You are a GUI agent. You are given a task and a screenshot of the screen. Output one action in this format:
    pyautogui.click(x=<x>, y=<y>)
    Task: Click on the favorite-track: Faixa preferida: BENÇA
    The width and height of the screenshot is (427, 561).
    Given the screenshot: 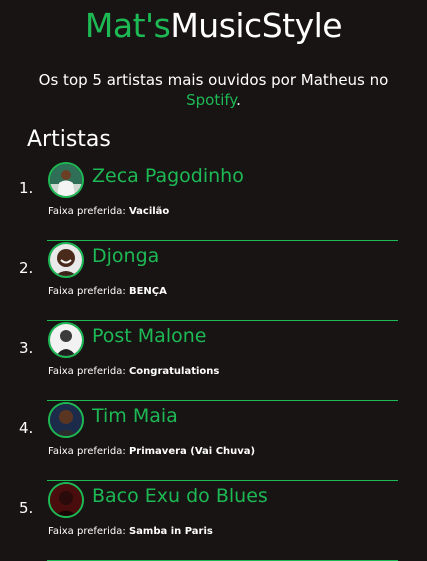 What is the action you would take?
    pyautogui.click(x=107, y=291)
    